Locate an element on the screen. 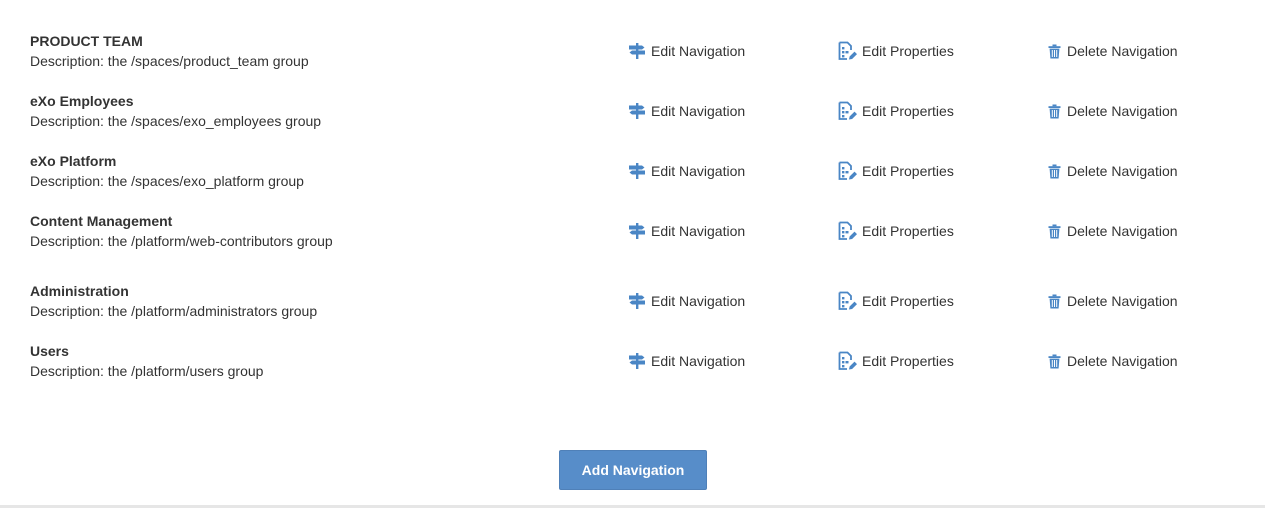 This screenshot has width=1265, height=508. group-name: Users is located at coordinates (49, 351).